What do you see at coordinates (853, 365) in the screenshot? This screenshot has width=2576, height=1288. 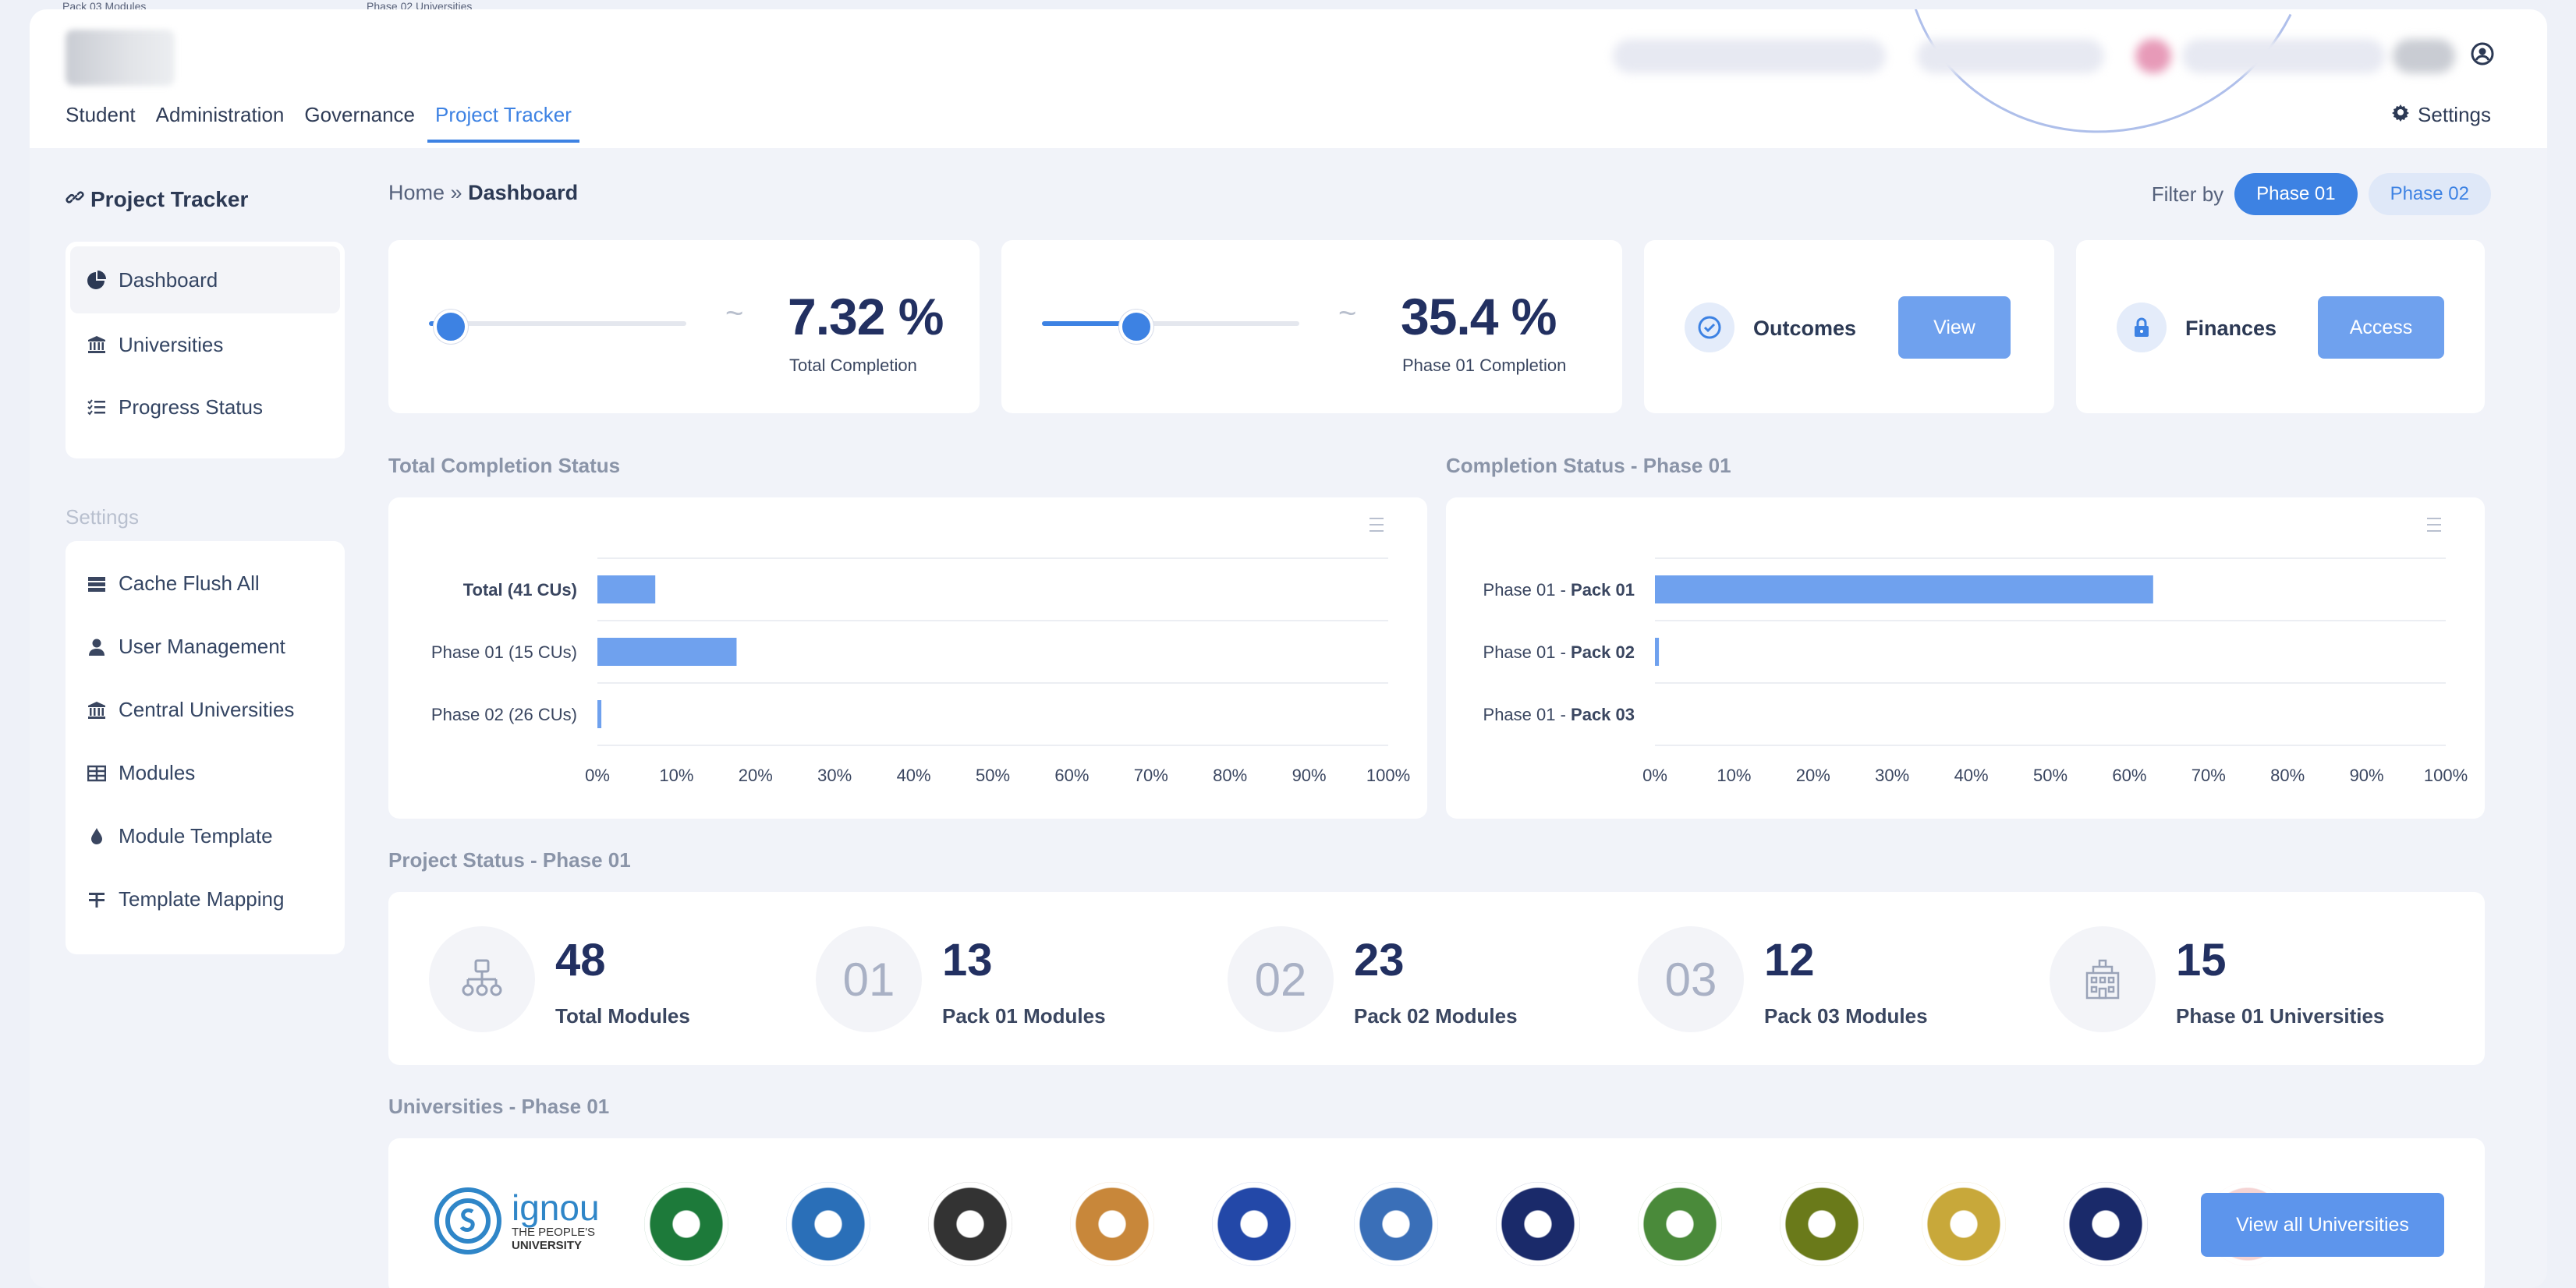 I see `kpi-label: Total Completion` at bounding box center [853, 365].